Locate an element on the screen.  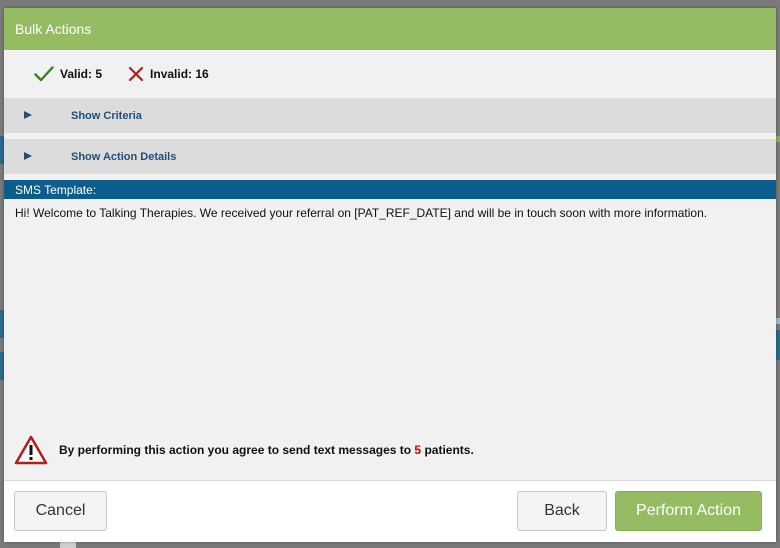
background-strip is located at coordinates (68, 545).